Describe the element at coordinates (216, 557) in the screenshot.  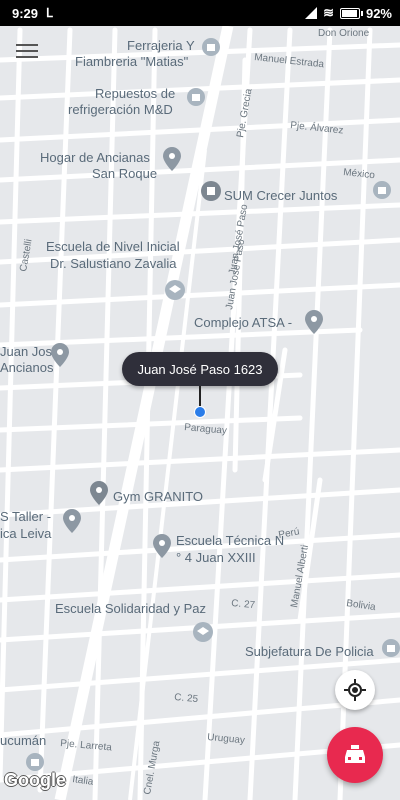
I see `poi-label: ° 4 Juan XXIII` at that location.